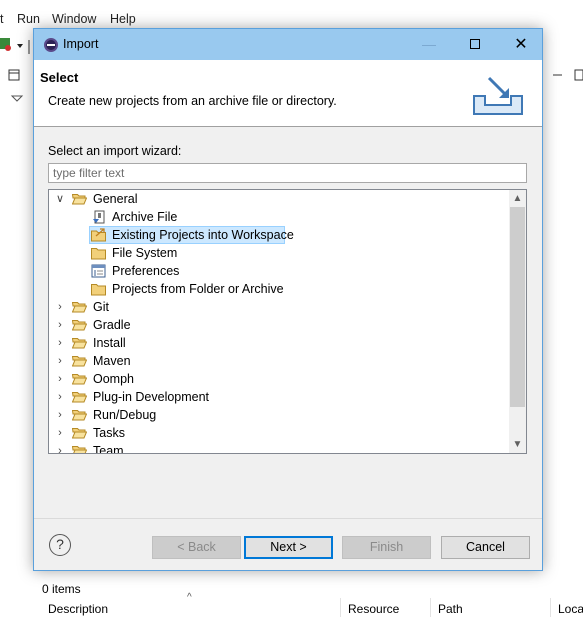 Image resolution: width=583 pixels, height=617 pixels. Describe the element at coordinates (51, 45) in the screenshot. I see `eclipse-icon` at that location.